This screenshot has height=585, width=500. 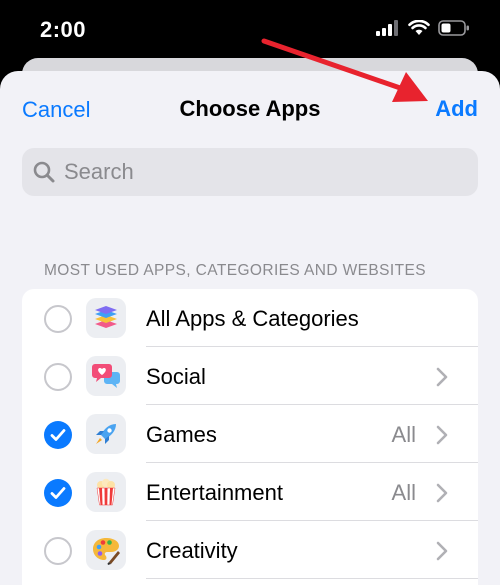 I want to click on cellular-signal-icon, so click(x=387, y=28).